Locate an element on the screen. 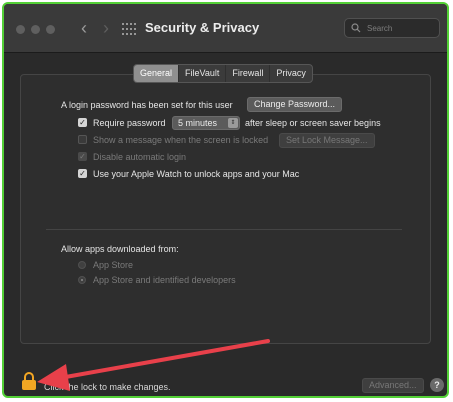  radio-app-store-label: App Store is located at coordinates (113, 265).